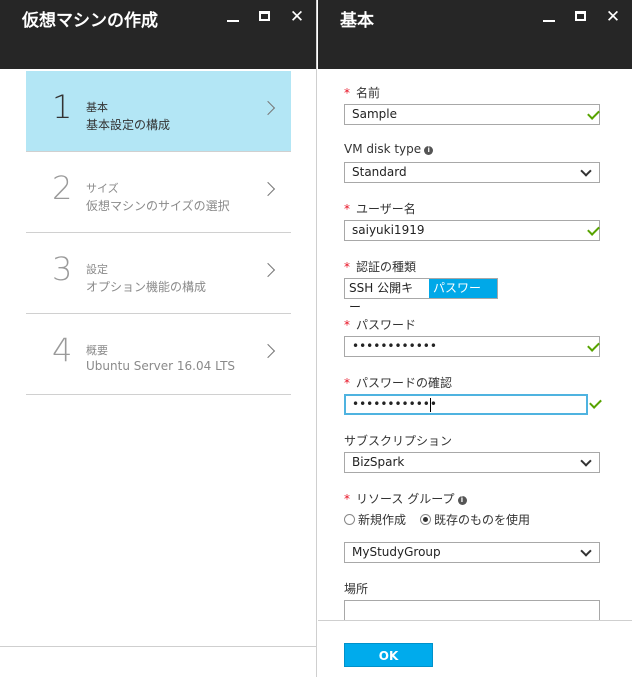  I want to click on password-input: ••••••••••••, so click(472, 346).